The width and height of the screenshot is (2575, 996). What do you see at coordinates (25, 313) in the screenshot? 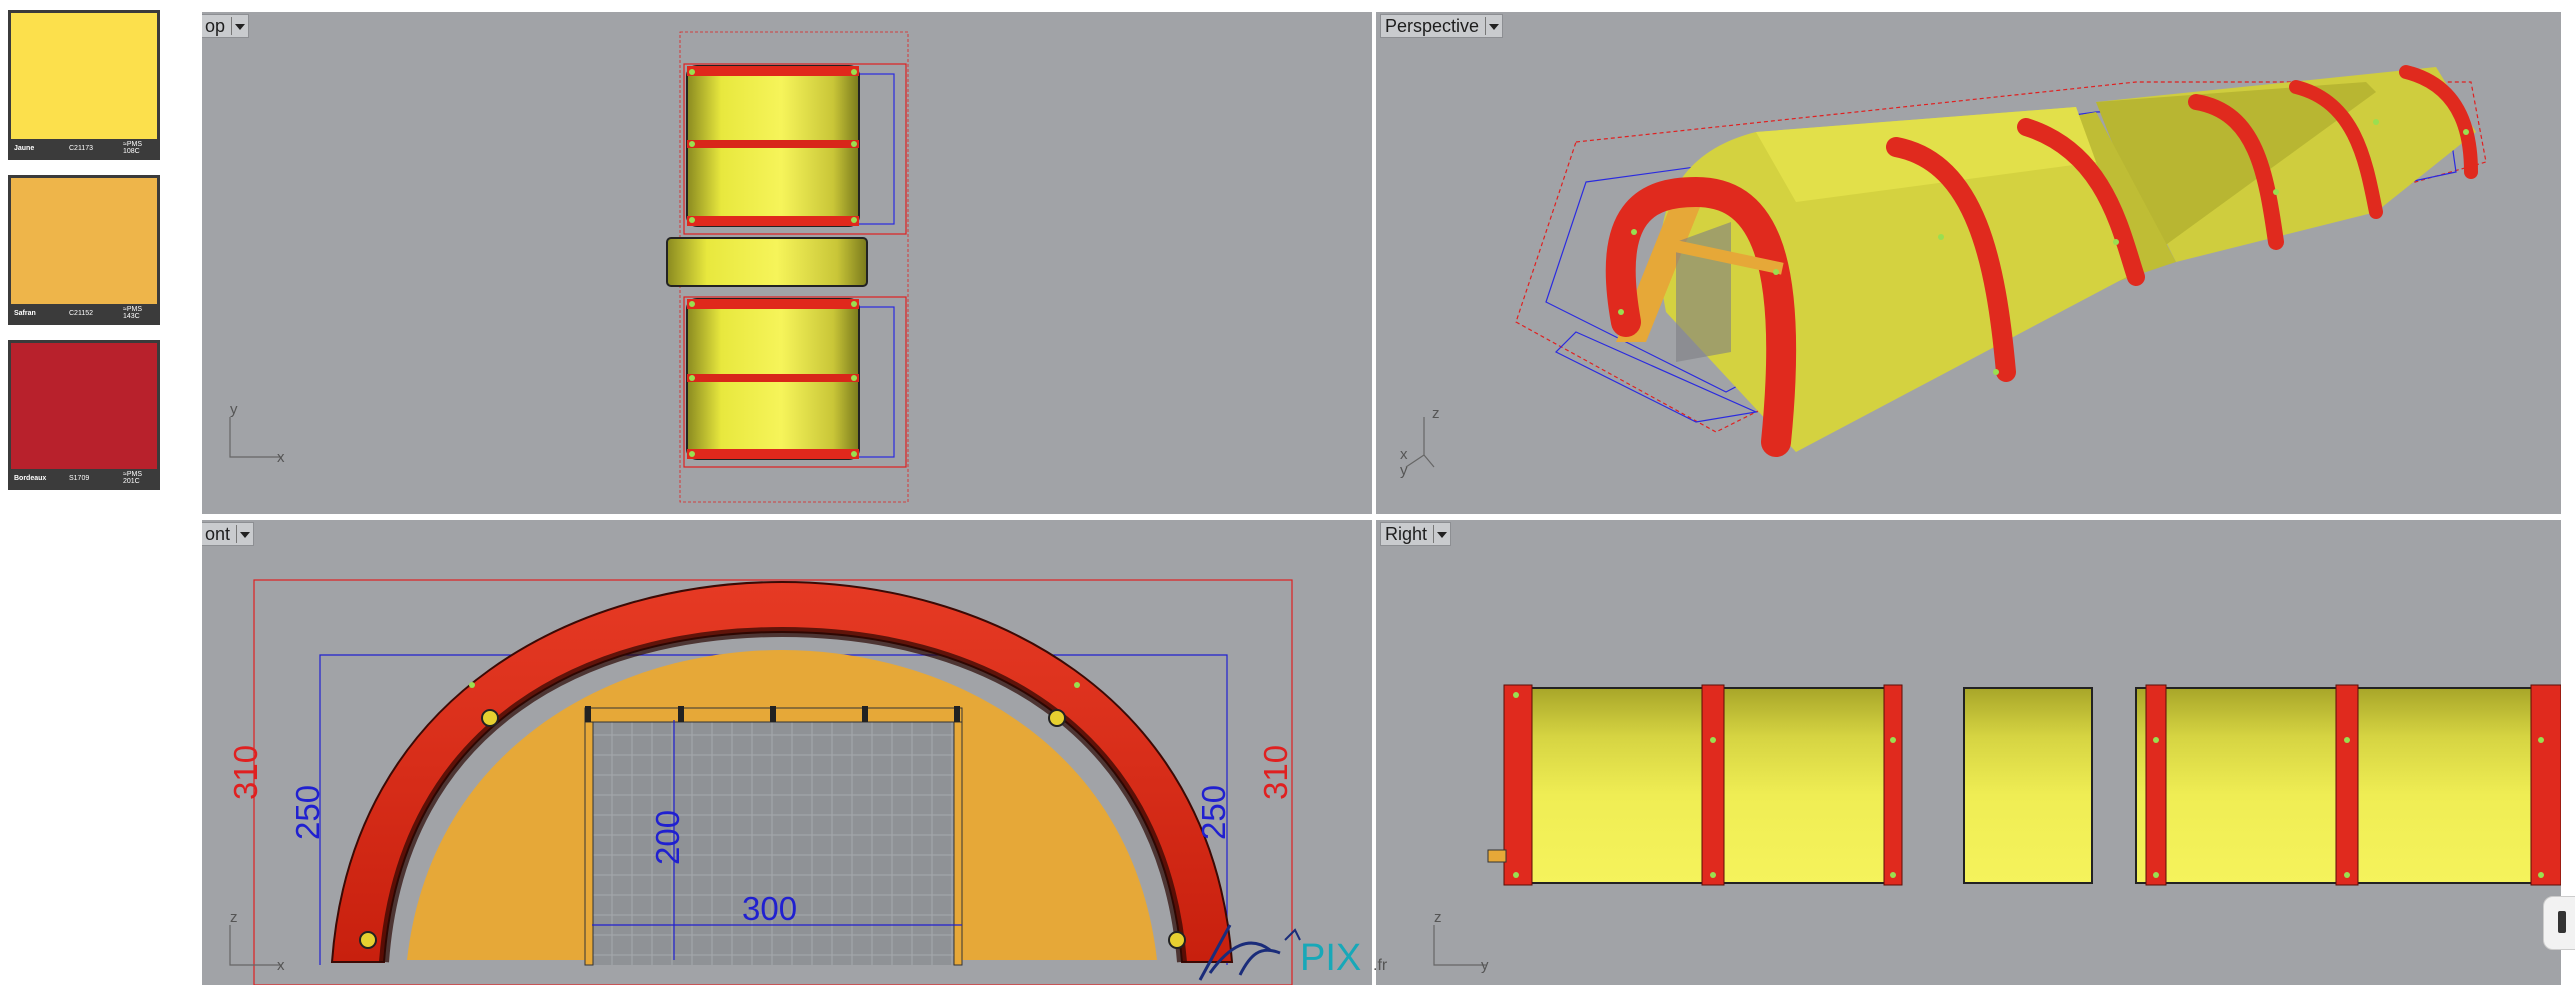
I see `swatch-name: Safran` at bounding box center [25, 313].